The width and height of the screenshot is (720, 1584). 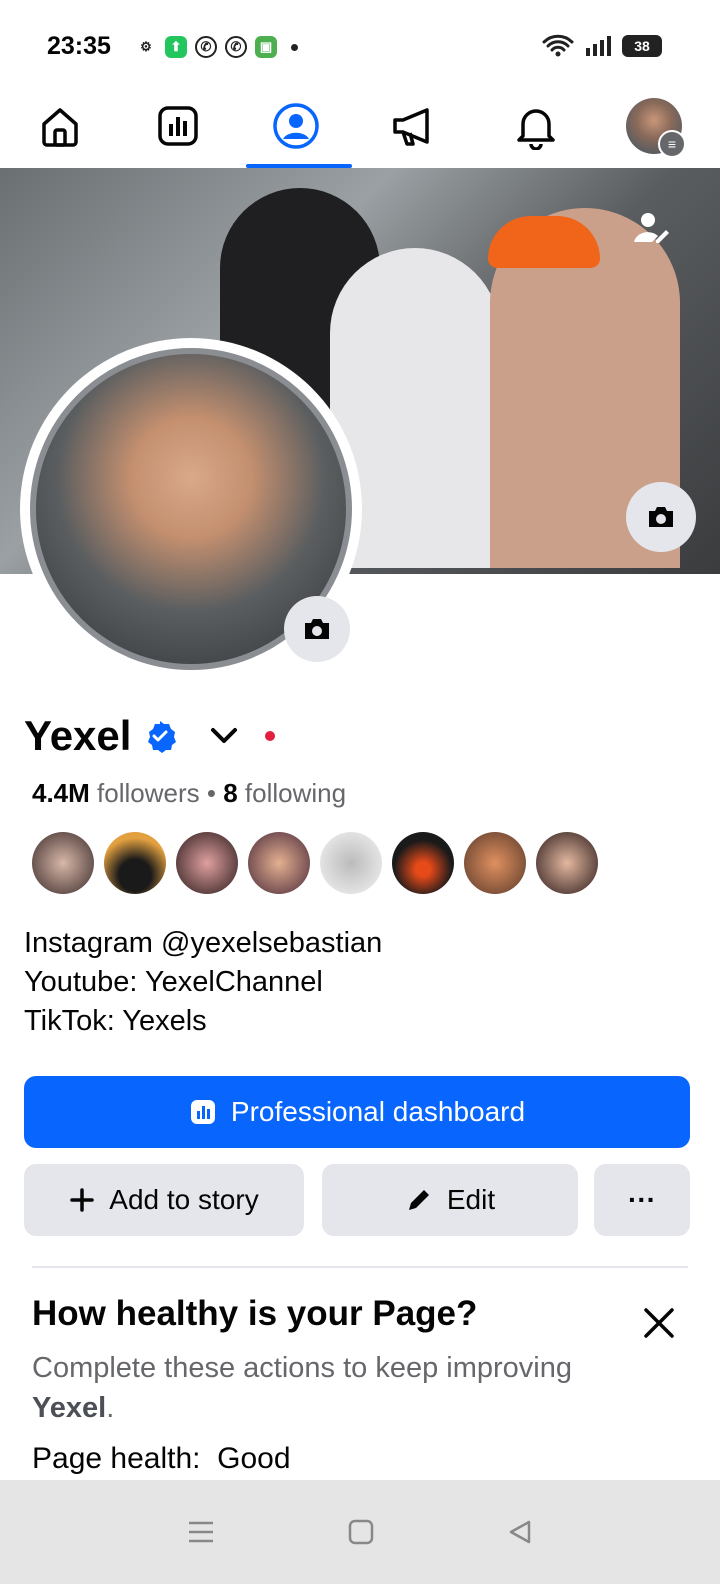 I want to click on followers-count: 4.4M, so click(x=61, y=793).